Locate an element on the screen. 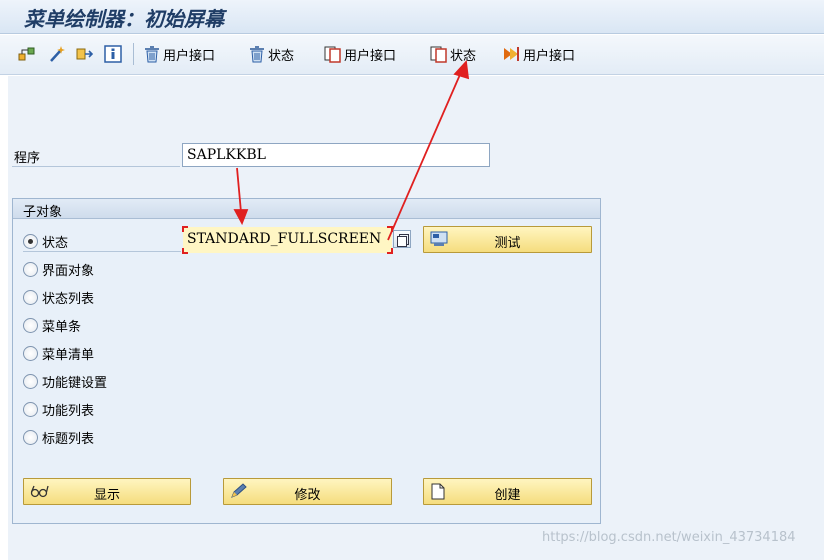 The image size is (824, 560). radio-label: 状态 is located at coordinates (55, 243).